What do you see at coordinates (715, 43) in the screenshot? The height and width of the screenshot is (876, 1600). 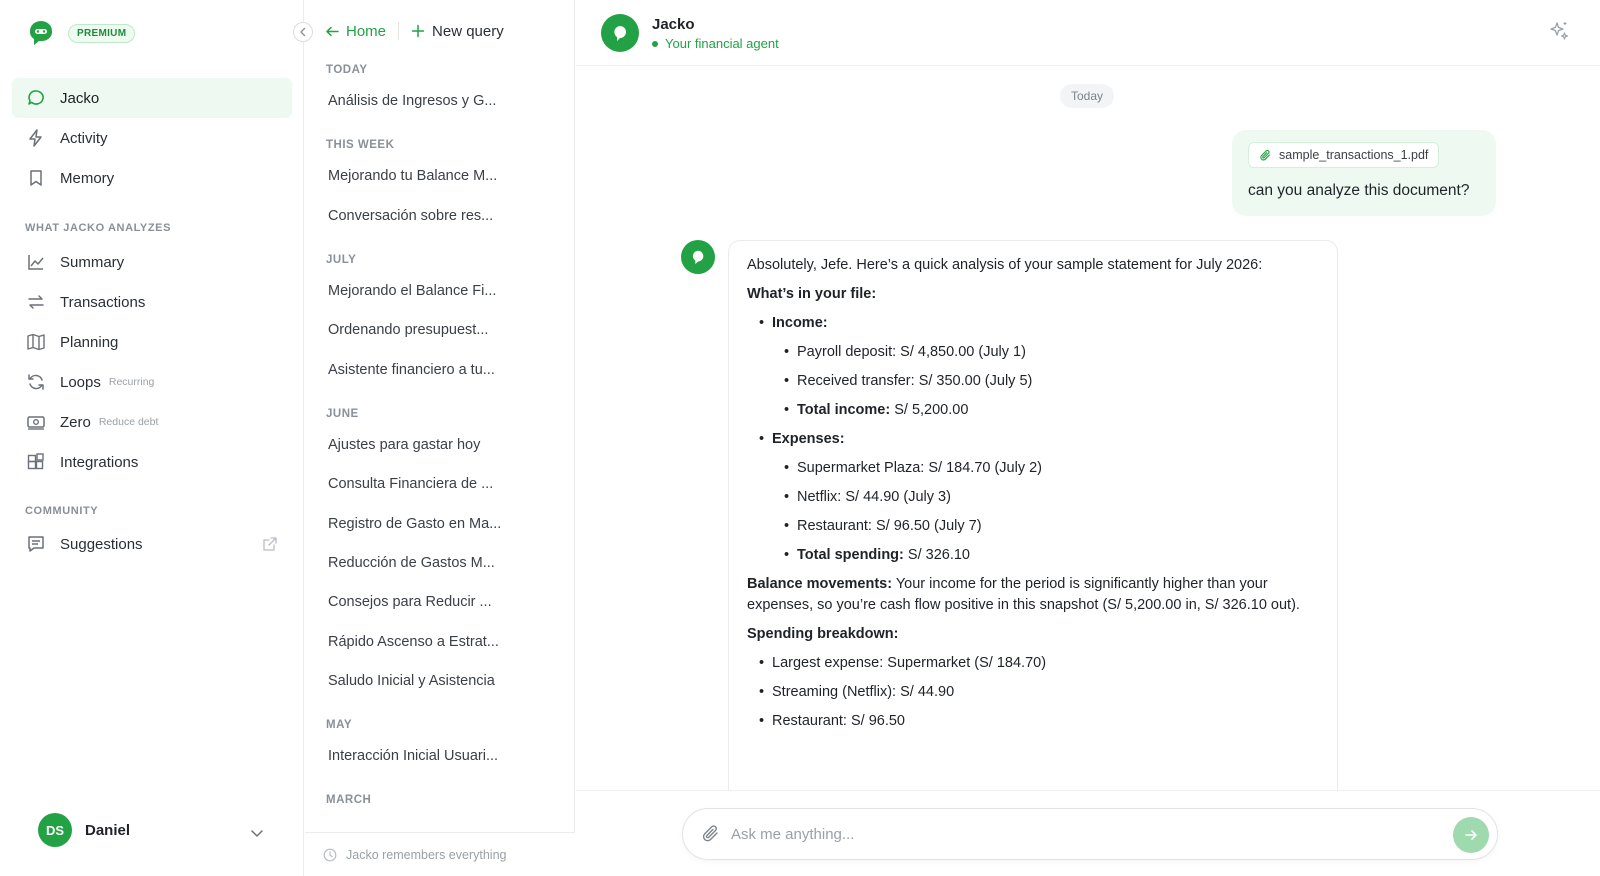 I see `agent-status: Your financial agent` at bounding box center [715, 43].